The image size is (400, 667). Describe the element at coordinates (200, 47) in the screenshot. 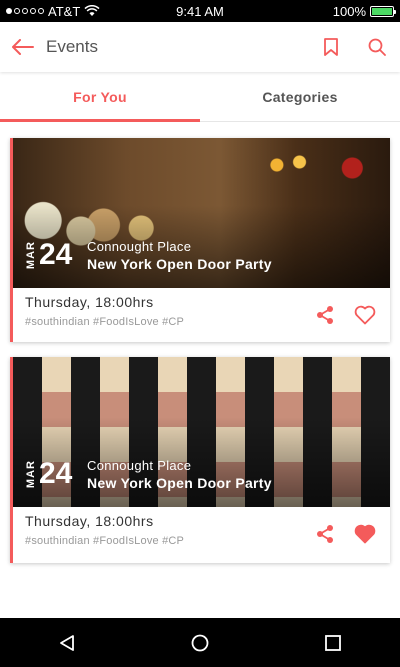

I see `app-bar: Events` at that location.